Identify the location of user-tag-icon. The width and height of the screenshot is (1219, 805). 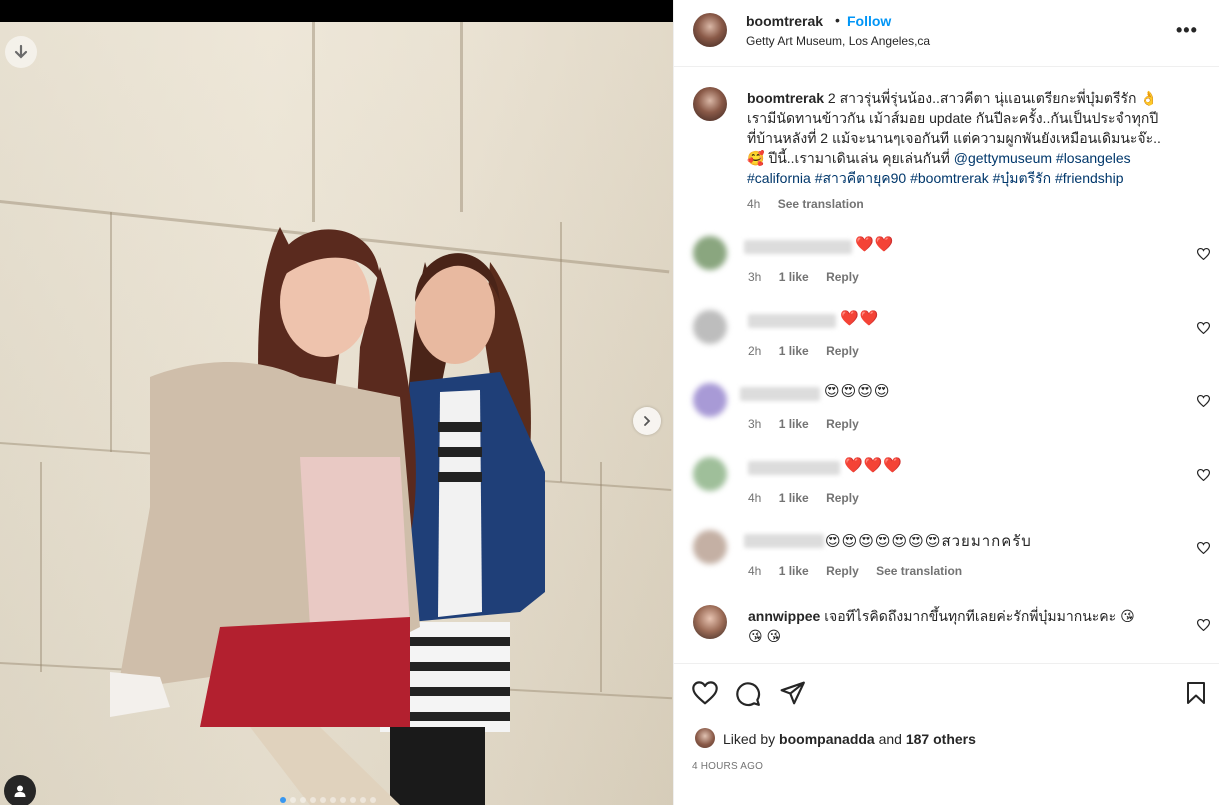
(20, 791).